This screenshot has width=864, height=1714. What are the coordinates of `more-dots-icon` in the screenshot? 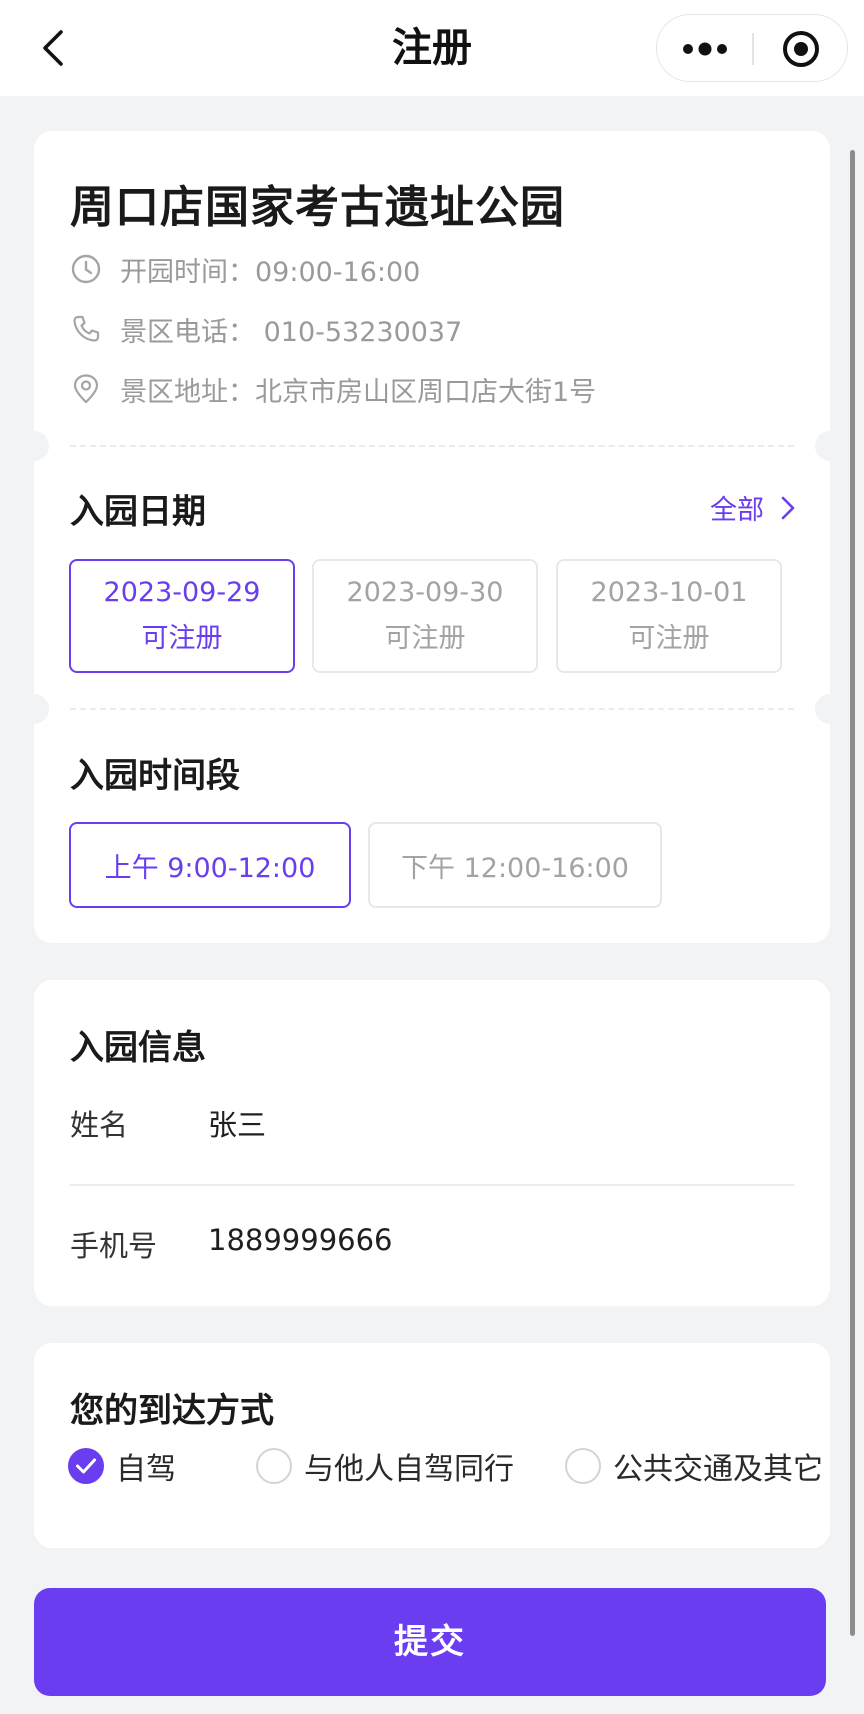 It's located at (705, 49).